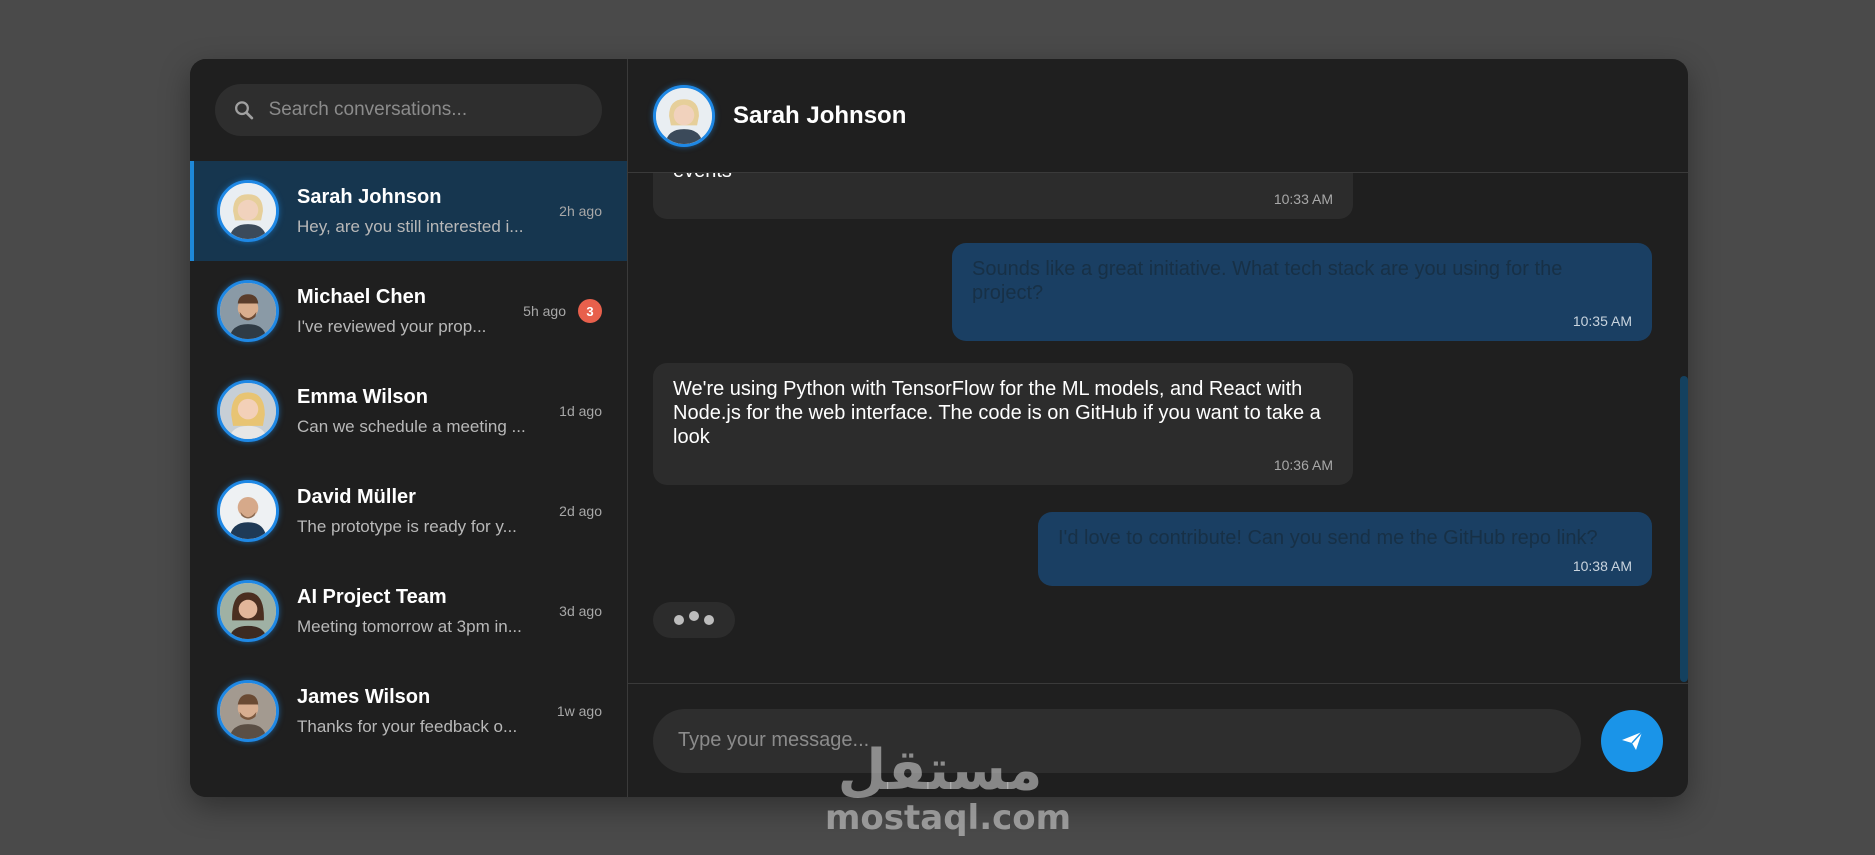 This screenshot has width=1875, height=855. I want to click on typing-indicator, so click(694, 620).